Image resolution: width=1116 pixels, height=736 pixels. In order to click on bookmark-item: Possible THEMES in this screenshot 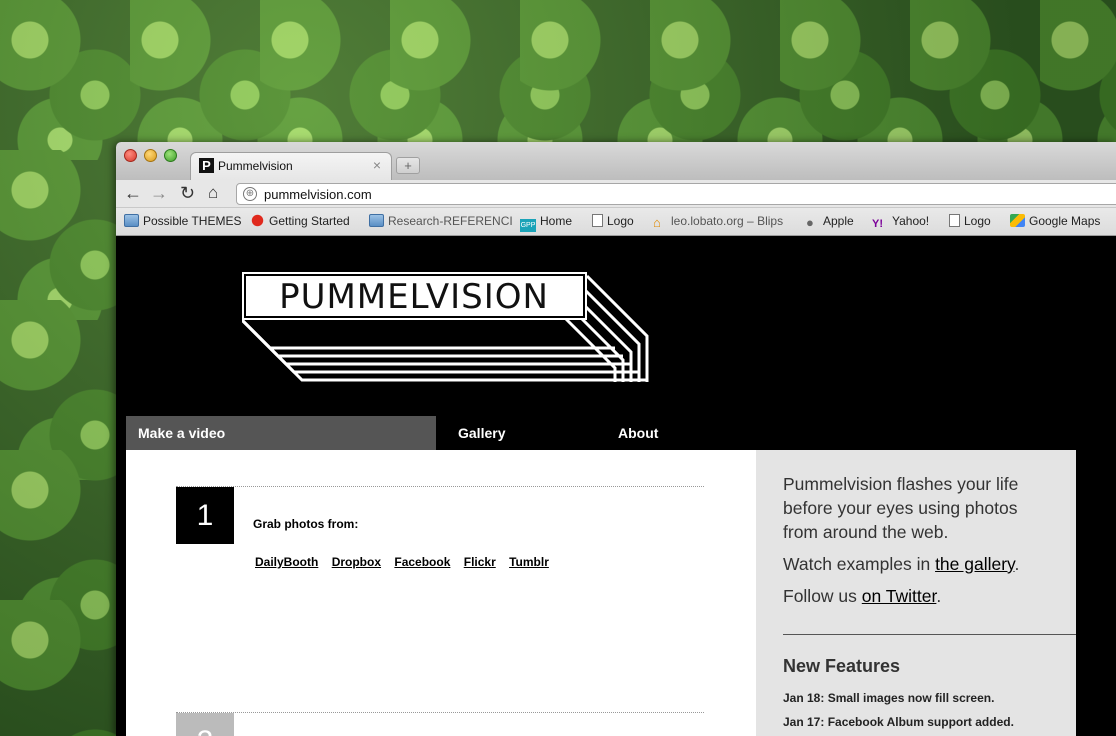, I will do `click(182, 221)`.